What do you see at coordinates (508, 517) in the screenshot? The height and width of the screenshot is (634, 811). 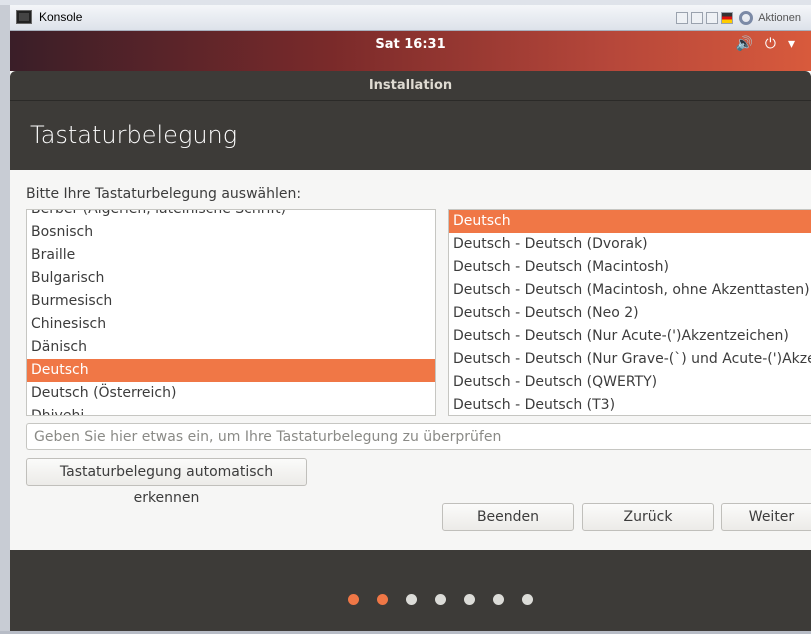 I see `quit-button: Beenden` at bounding box center [508, 517].